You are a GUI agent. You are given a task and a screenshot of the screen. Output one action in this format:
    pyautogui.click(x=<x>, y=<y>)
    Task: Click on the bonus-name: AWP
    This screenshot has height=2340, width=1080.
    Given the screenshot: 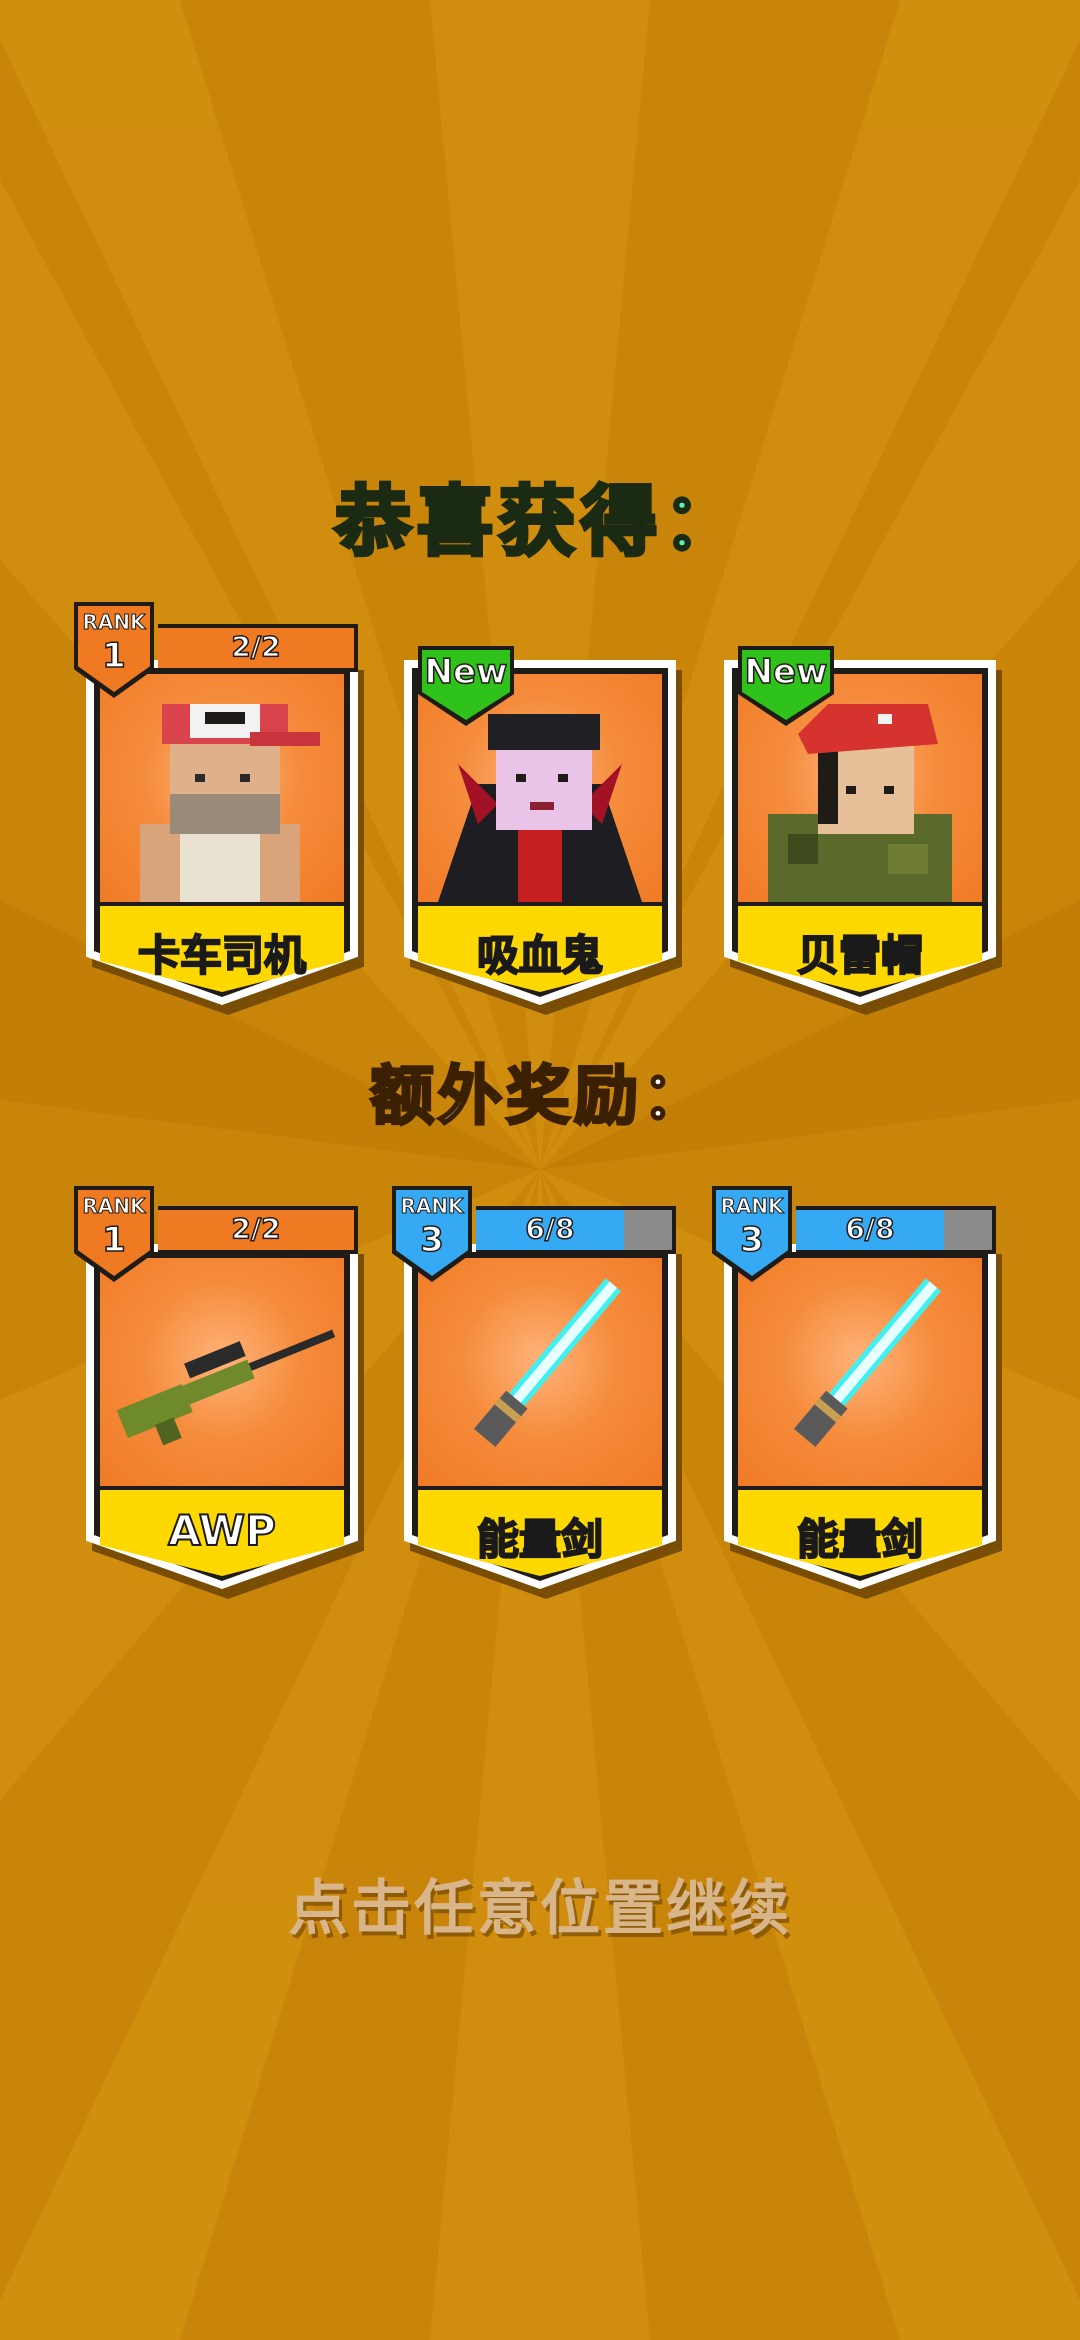 What is the action you would take?
    pyautogui.click(x=222, y=1530)
    